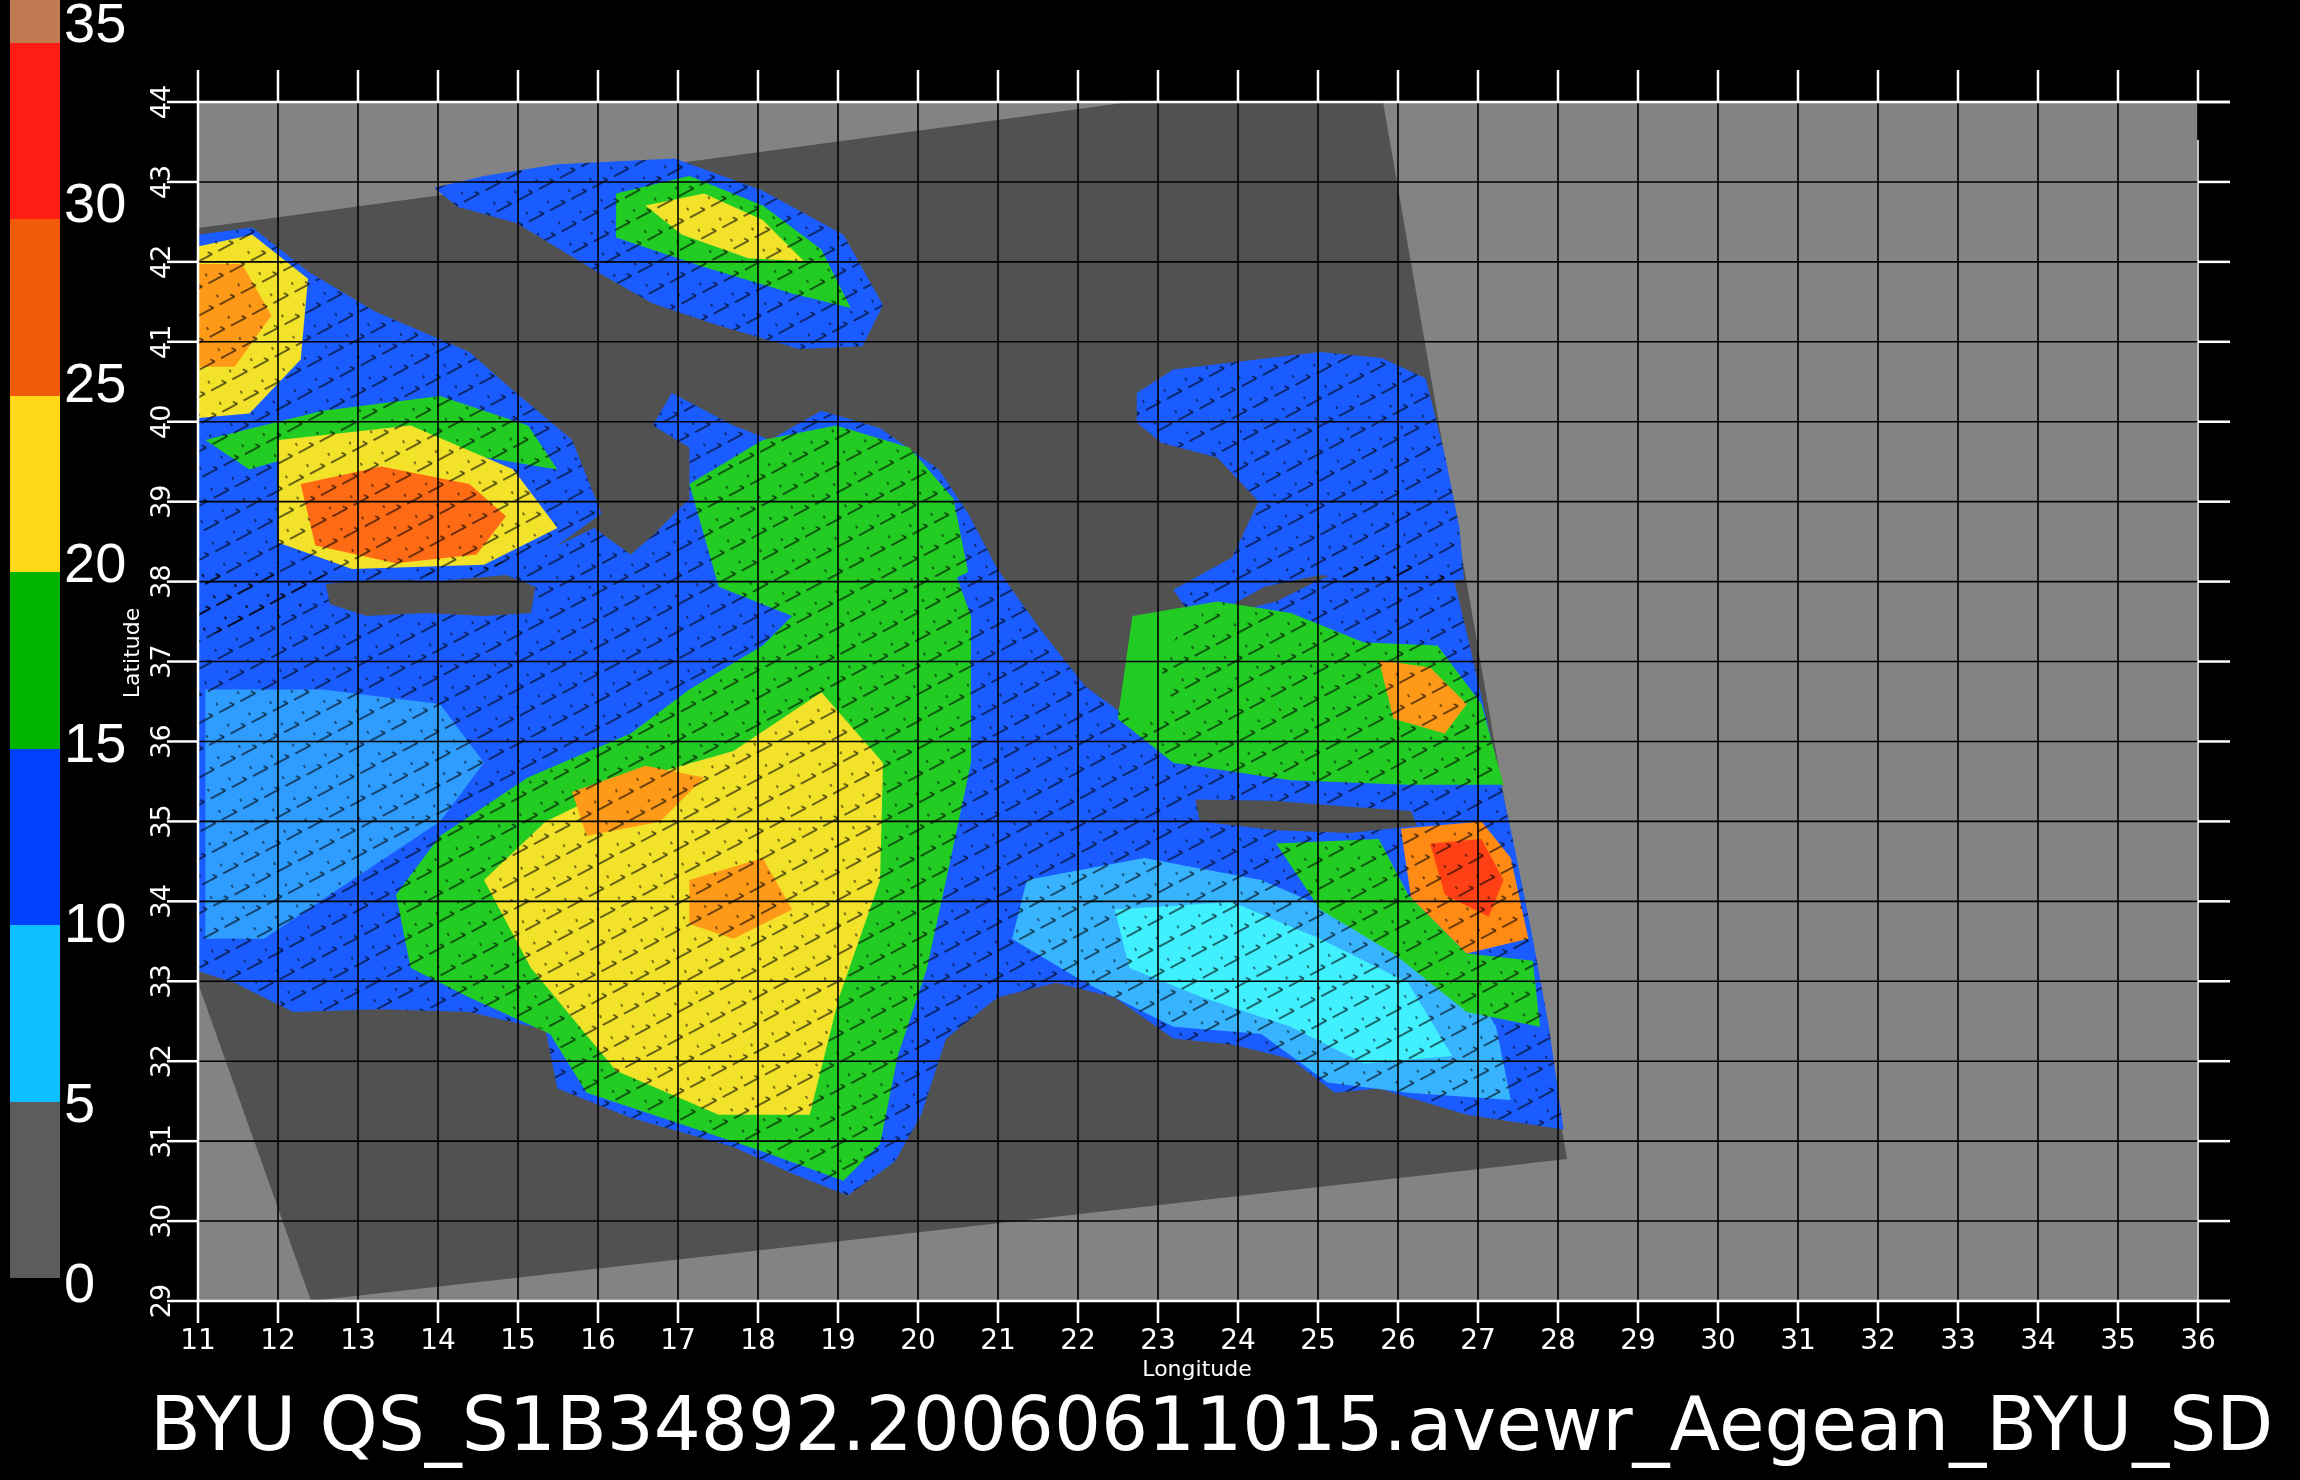 Image resolution: width=2300 pixels, height=1480 pixels. What do you see at coordinates (160, 1221) in the screenshot?
I see `latitude-tick-label: 30` at bounding box center [160, 1221].